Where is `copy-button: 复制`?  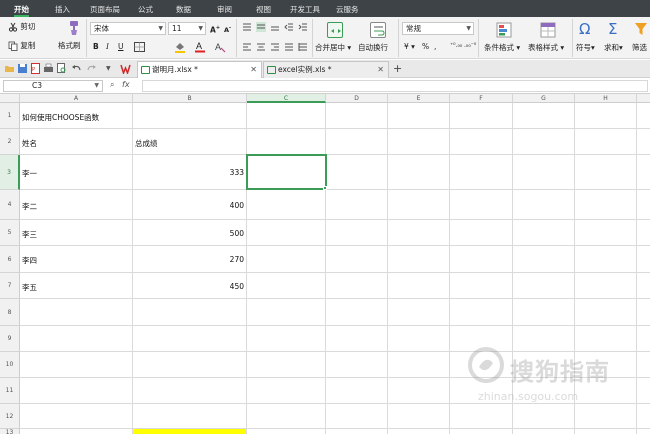 copy-button: 复制 is located at coordinates (21, 46).